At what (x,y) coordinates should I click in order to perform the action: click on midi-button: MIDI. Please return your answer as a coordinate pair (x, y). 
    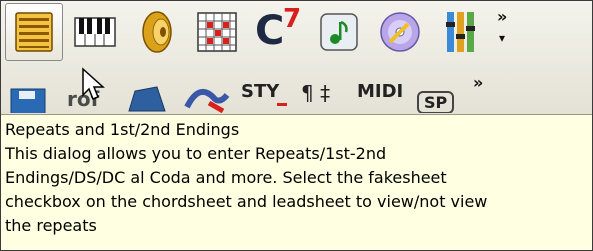
    Looking at the image, I should click on (380, 93).